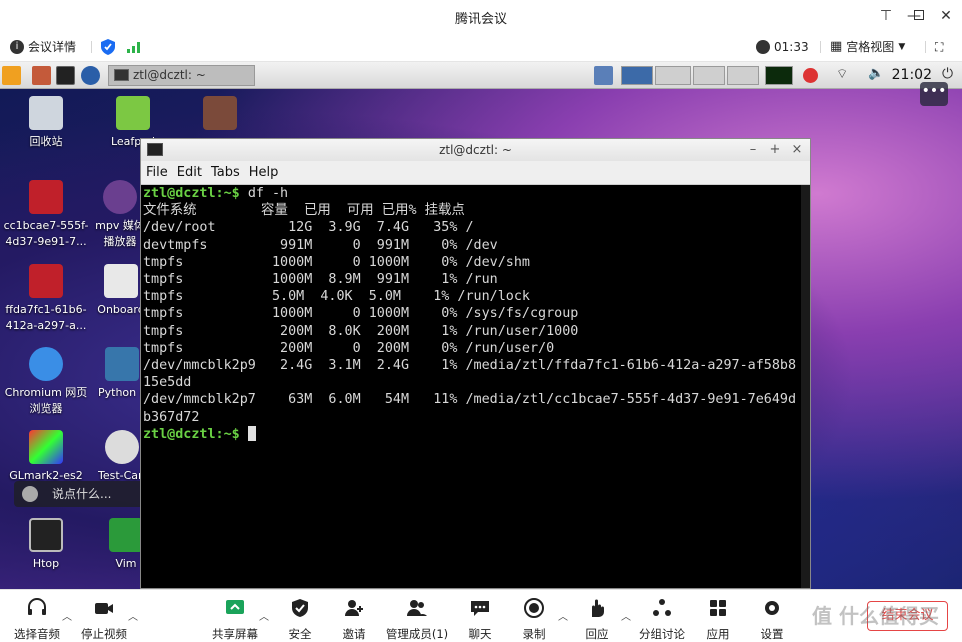  What do you see at coordinates (475, 173) in the screenshot?
I see `terminal-menubar: File Edit Tabs Help` at bounding box center [475, 173].